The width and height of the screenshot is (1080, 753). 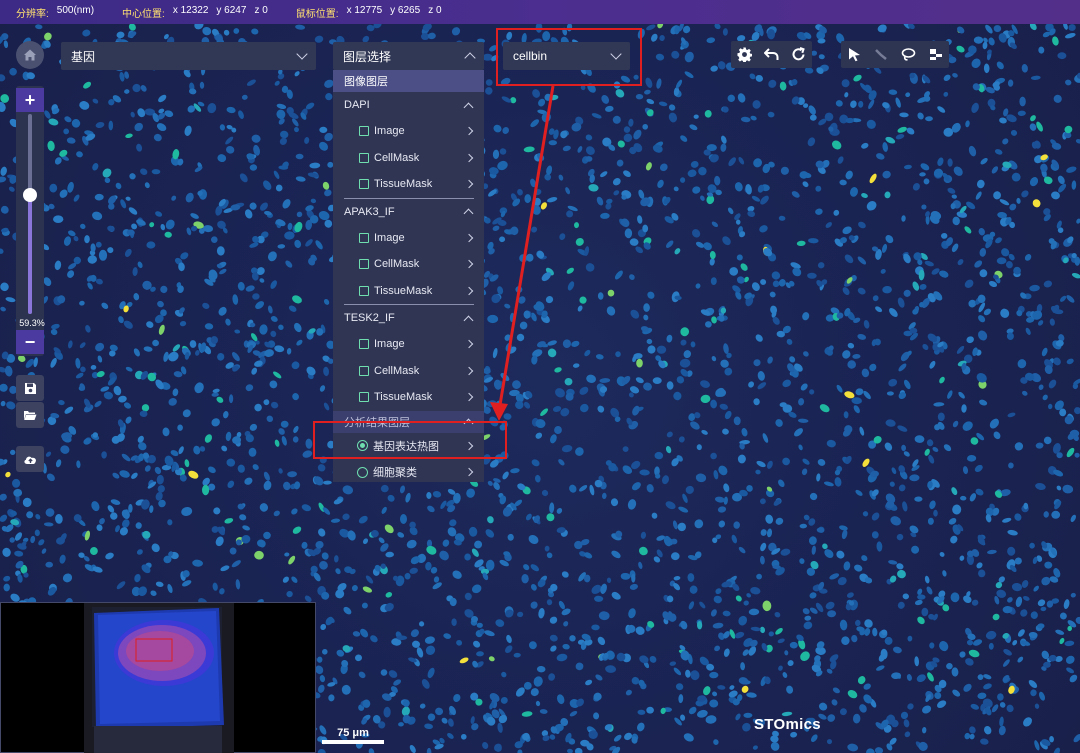 What do you see at coordinates (408, 212) in the screenshot?
I see `layer-group-apak3: APAK3_IF` at bounding box center [408, 212].